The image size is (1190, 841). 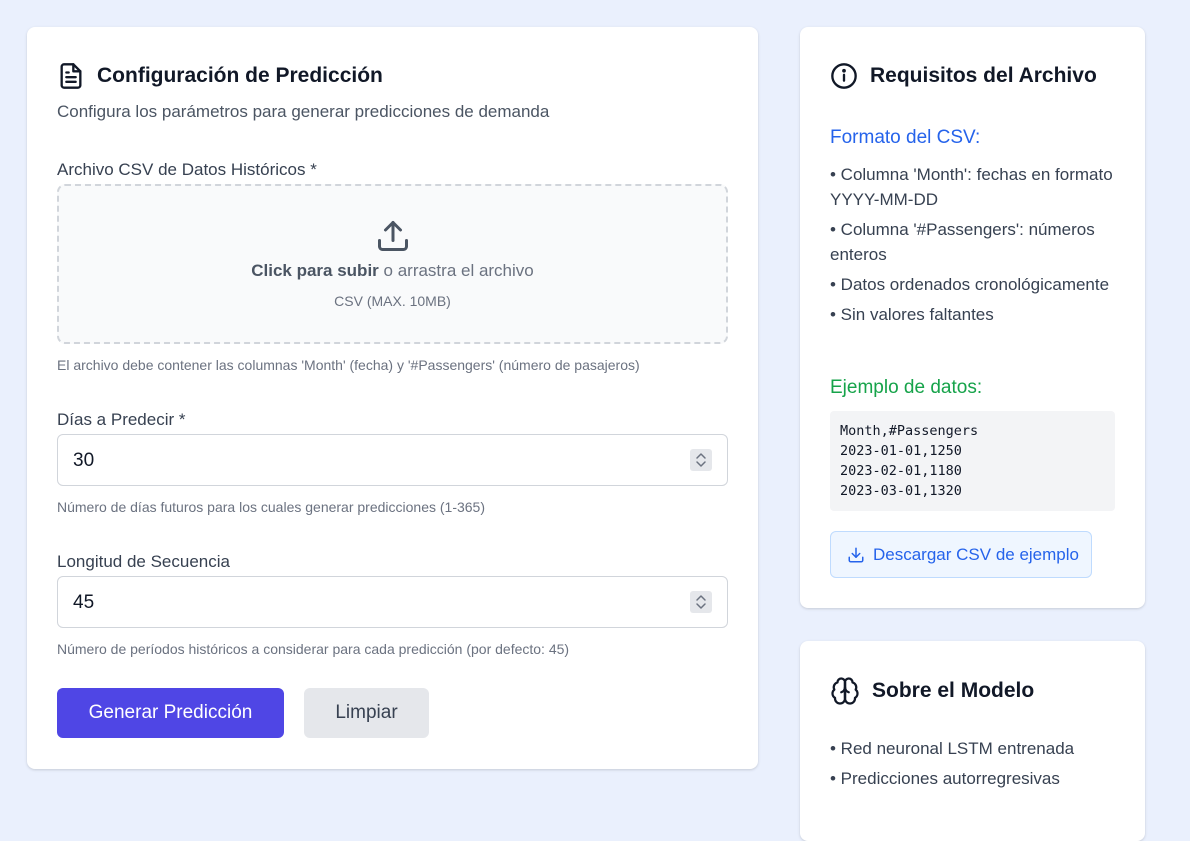 What do you see at coordinates (392, 460) in the screenshot?
I see `days-input: 30` at bounding box center [392, 460].